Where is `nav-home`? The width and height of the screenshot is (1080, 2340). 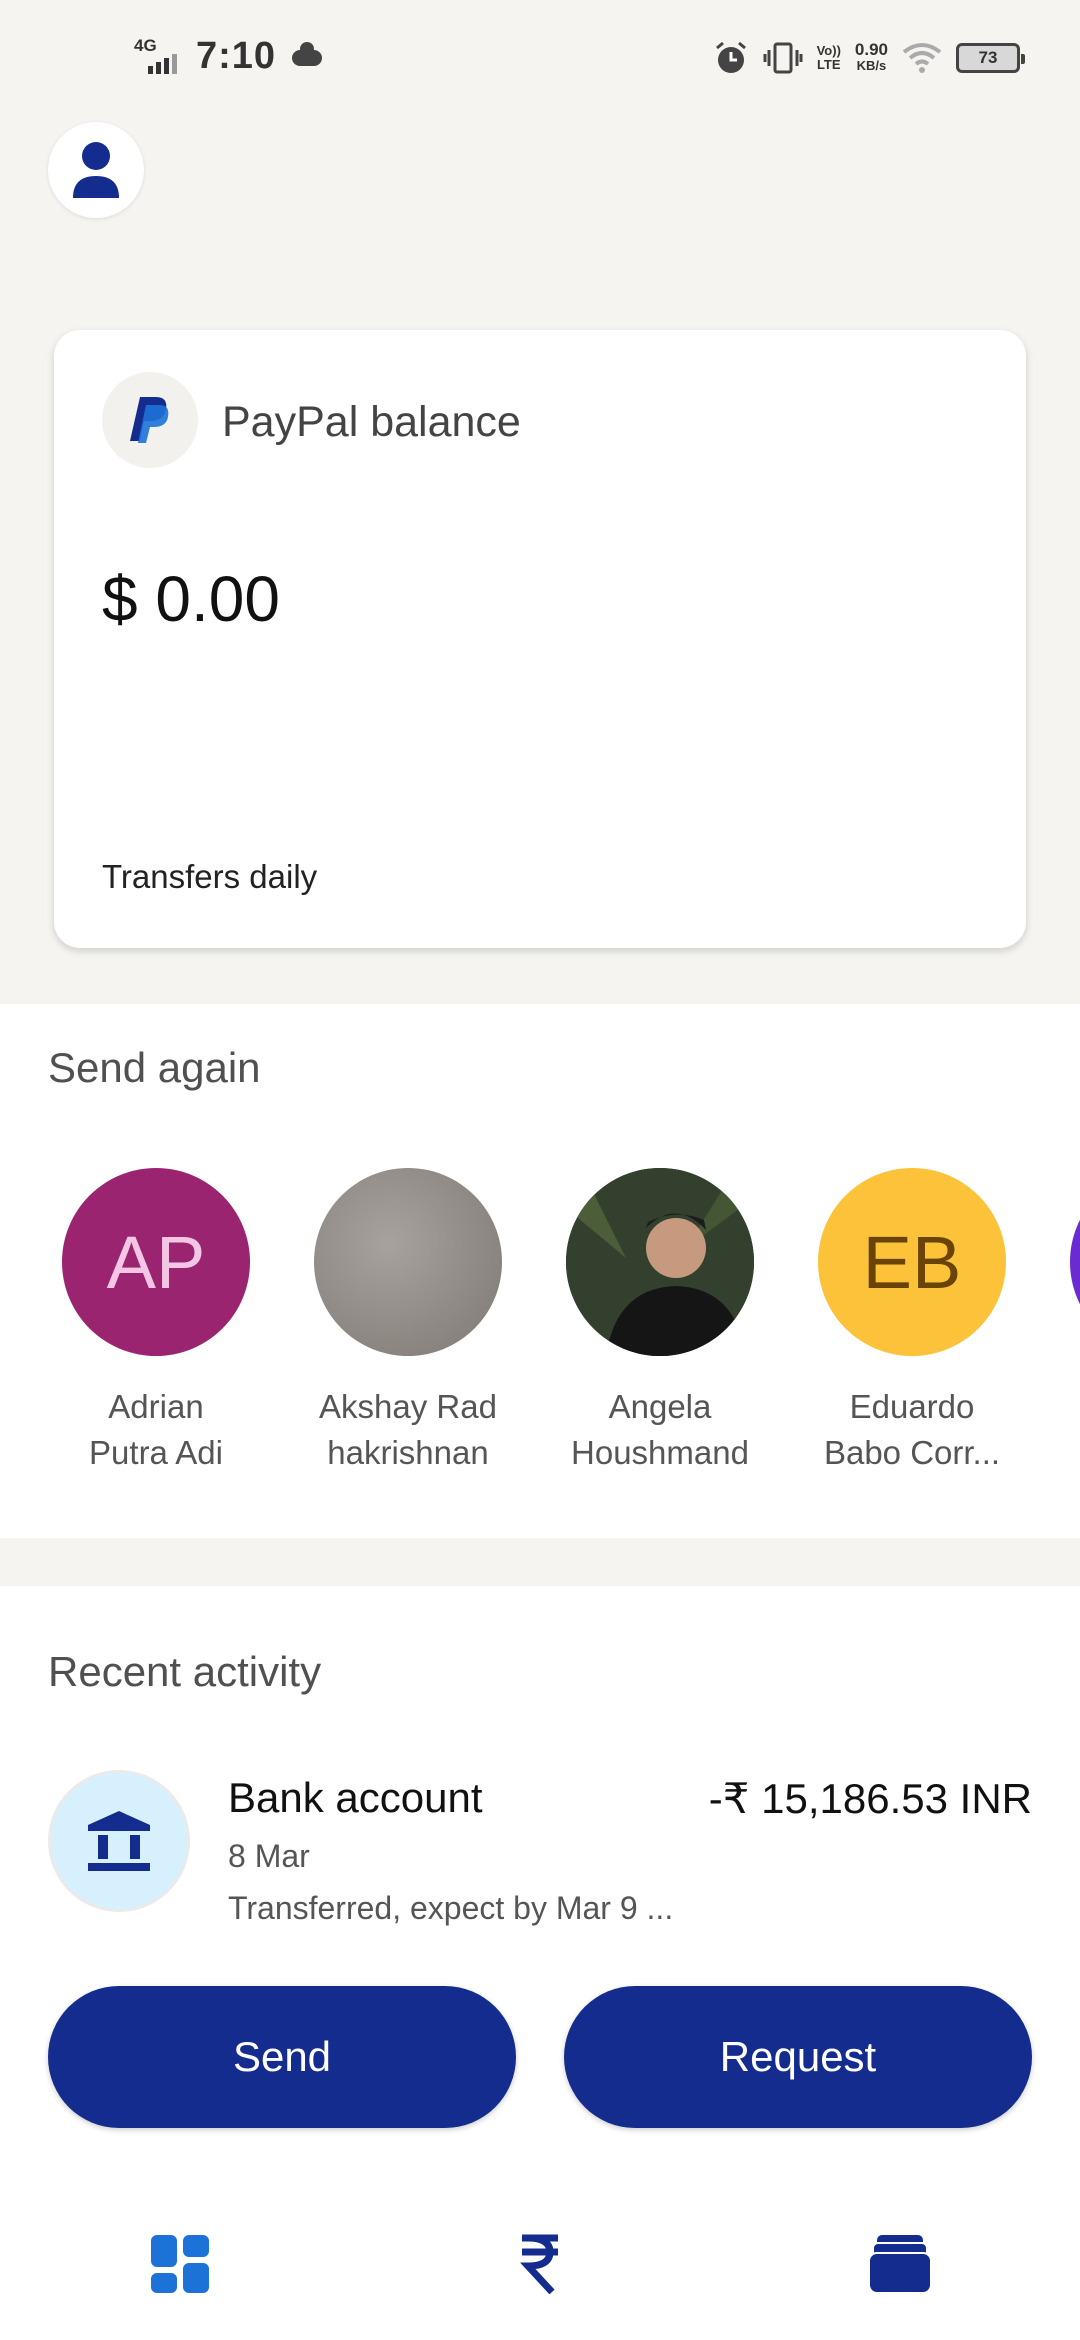
nav-home is located at coordinates (180, 2264).